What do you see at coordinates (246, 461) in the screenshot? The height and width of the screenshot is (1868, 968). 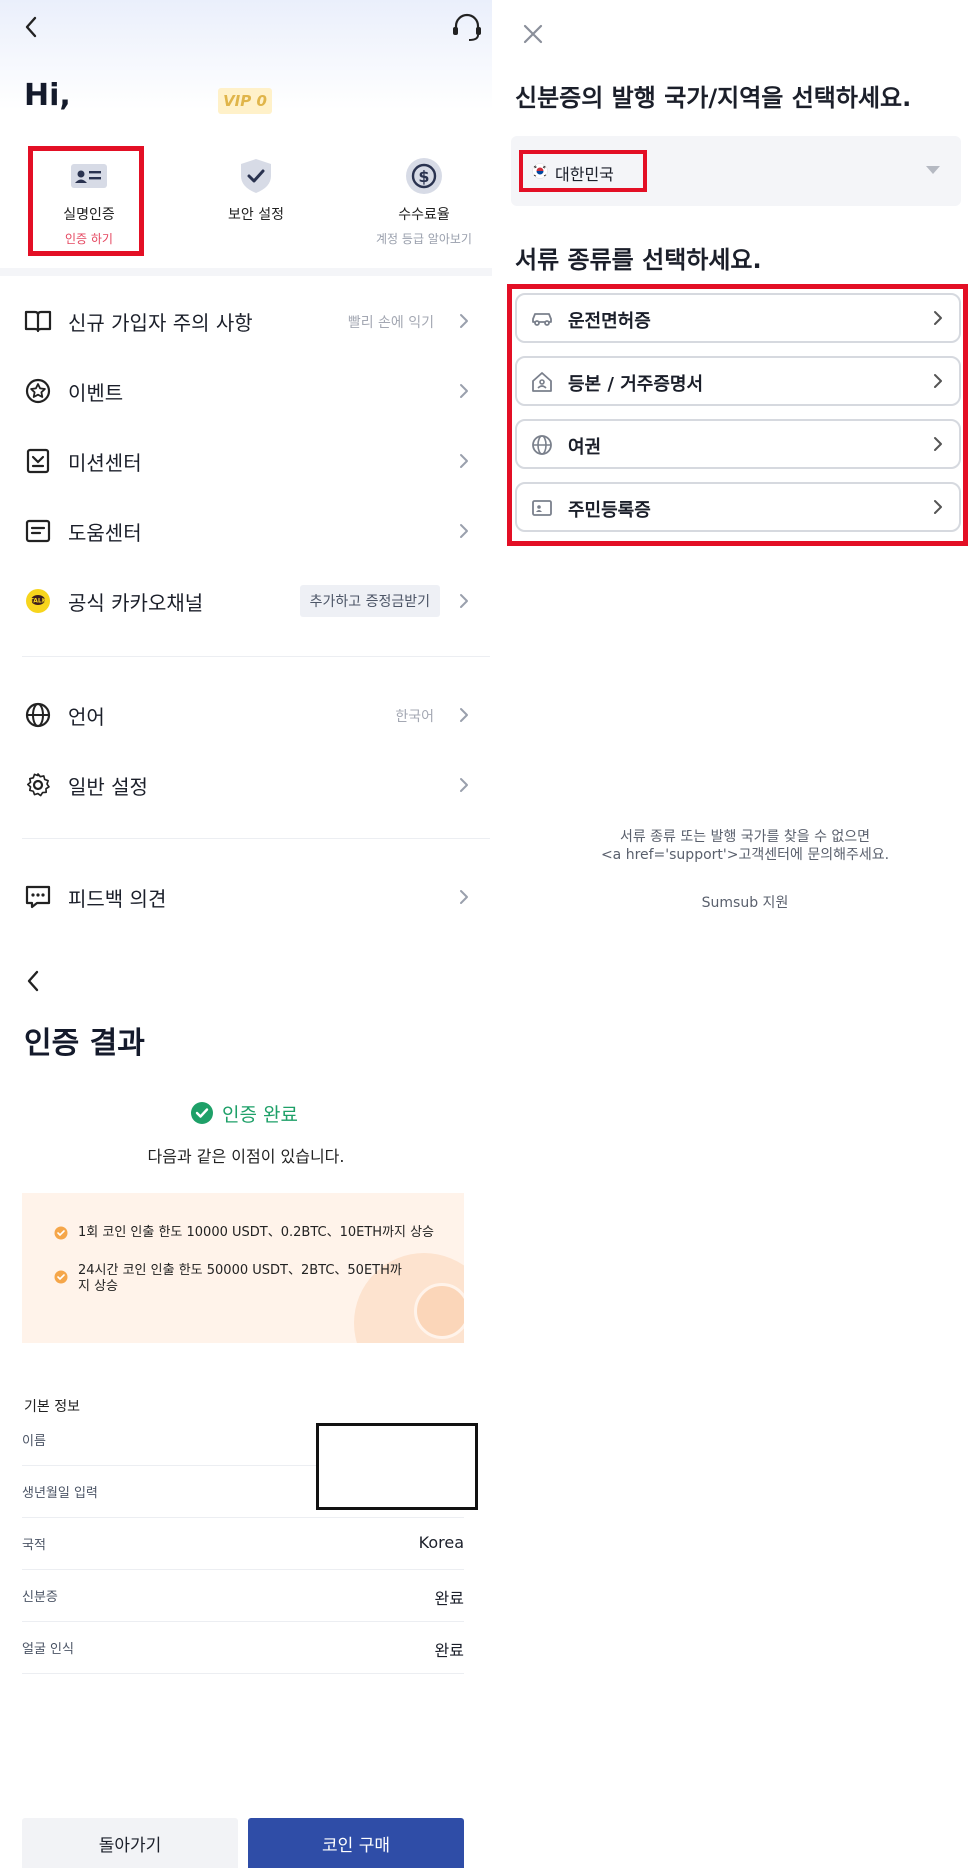 I see `menu-item-mission-center: 미션센터` at bounding box center [246, 461].